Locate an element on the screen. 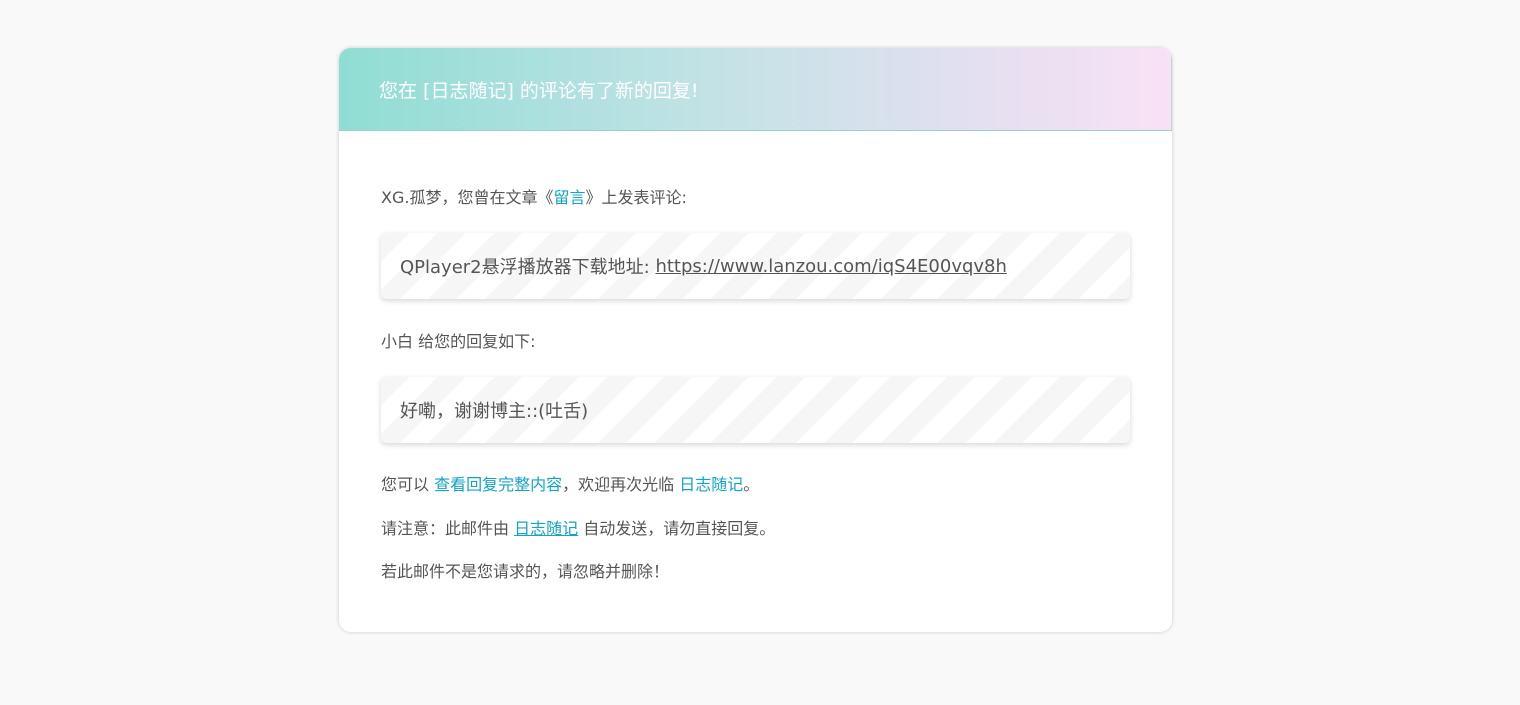 Image resolution: width=1520 pixels, height=705 pixels. reply-box: 好嘞，谢谢博主::(吐舌) is located at coordinates (755, 410).